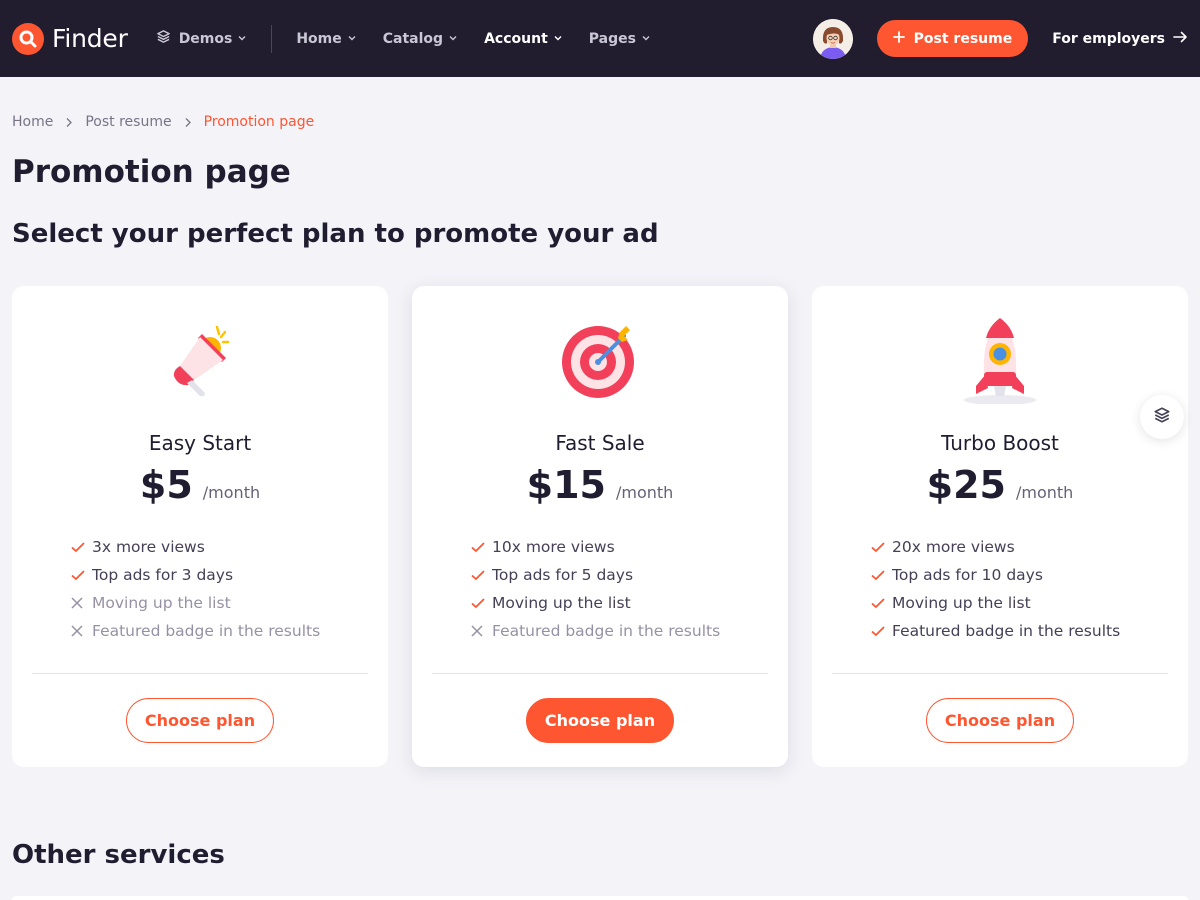  Describe the element at coordinates (963, 38) in the screenshot. I see `post-resume-label: Post resume` at that location.